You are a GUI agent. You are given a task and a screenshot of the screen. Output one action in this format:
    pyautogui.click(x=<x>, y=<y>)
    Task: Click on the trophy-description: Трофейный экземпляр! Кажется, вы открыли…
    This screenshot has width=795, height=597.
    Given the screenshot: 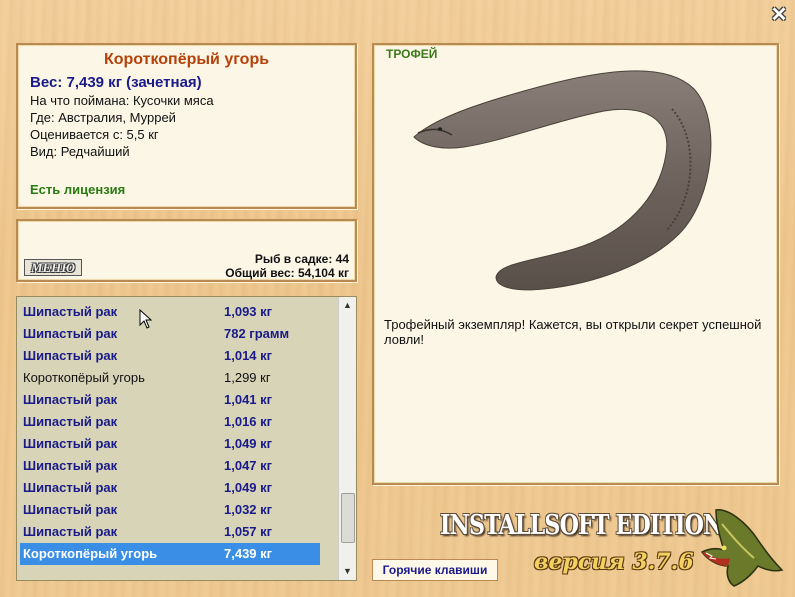 What is the action you would take?
    pyautogui.click(x=573, y=332)
    